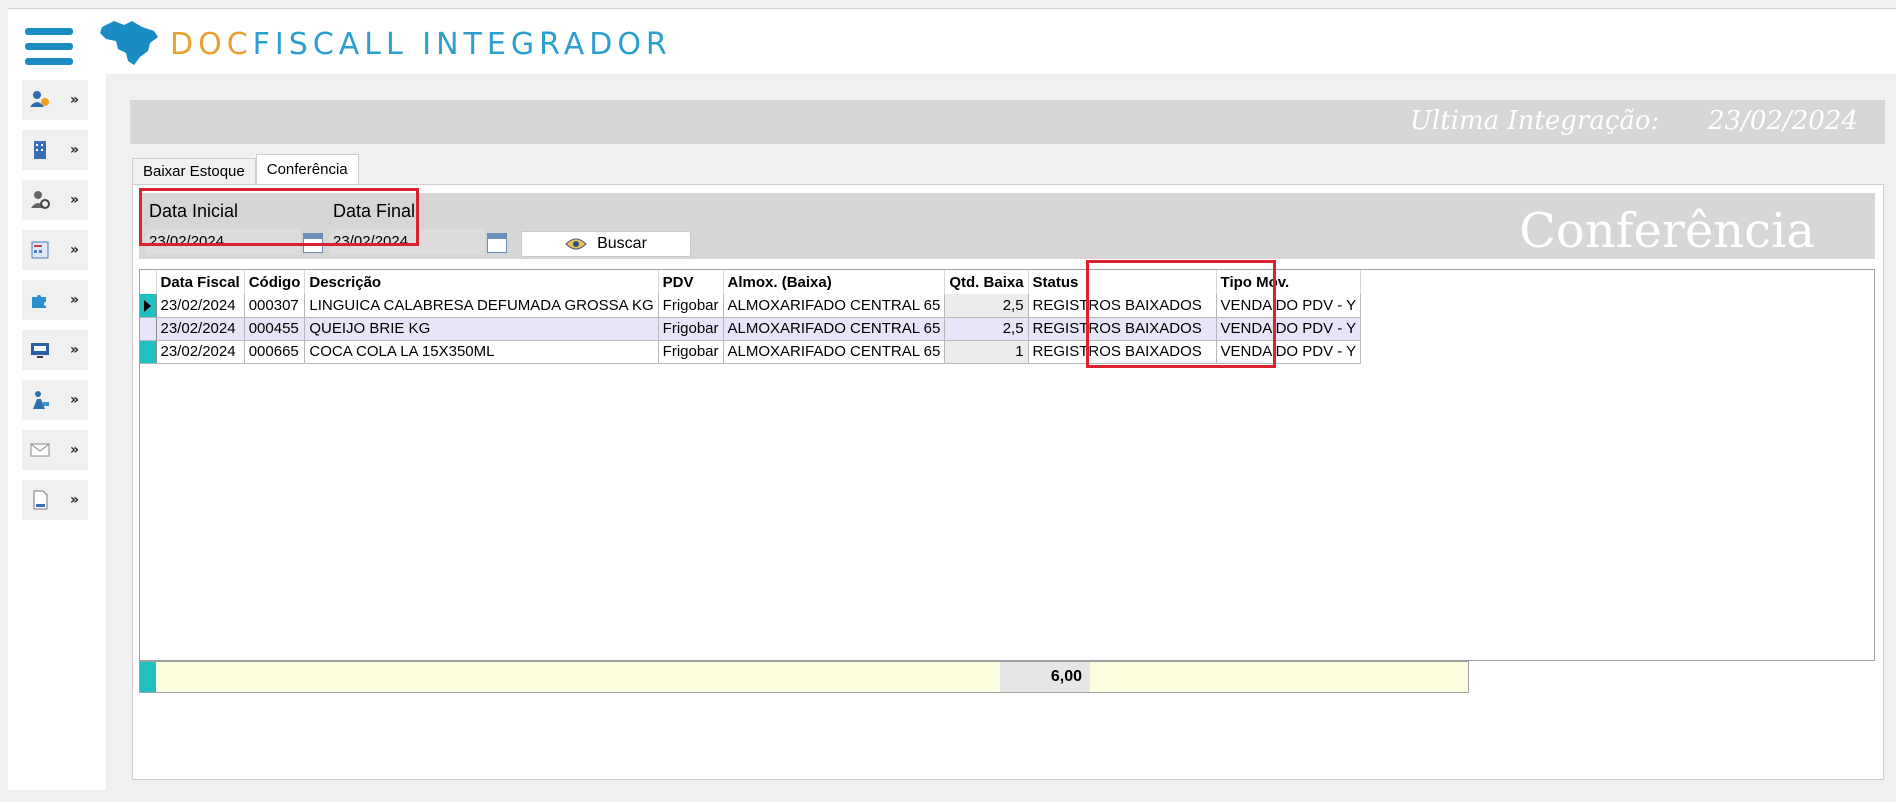 This screenshot has width=1896, height=802. What do you see at coordinates (481, 329) in the screenshot?
I see `cell-descricao: QUEIJO BRIE KG` at bounding box center [481, 329].